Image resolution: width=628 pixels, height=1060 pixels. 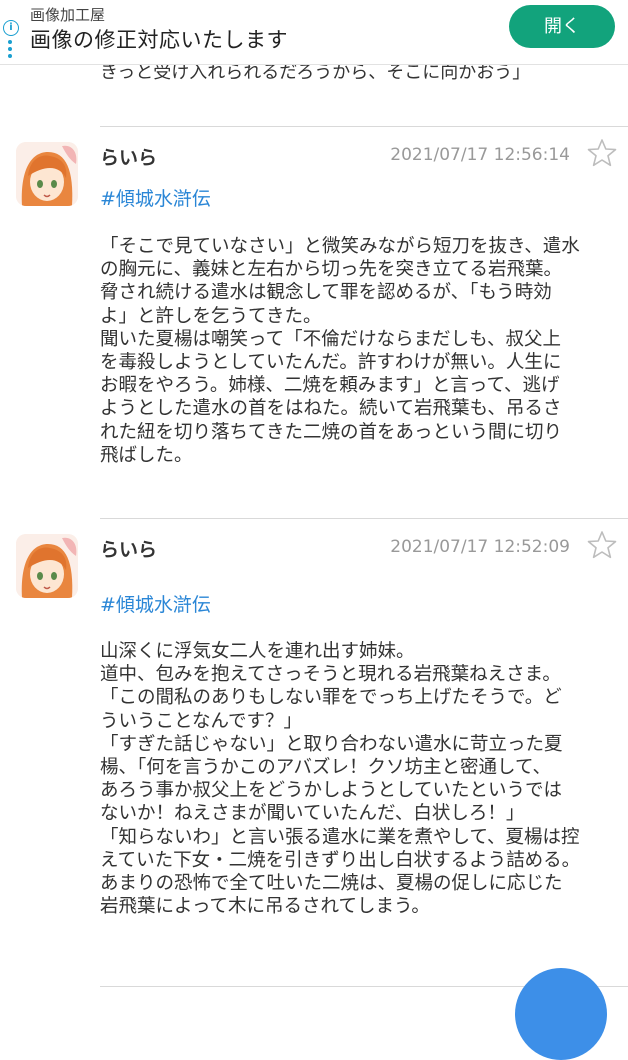 What do you see at coordinates (68, 15) in the screenshot?
I see `ad-subtitle: 画像加工屋` at bounding box center [68, 15].